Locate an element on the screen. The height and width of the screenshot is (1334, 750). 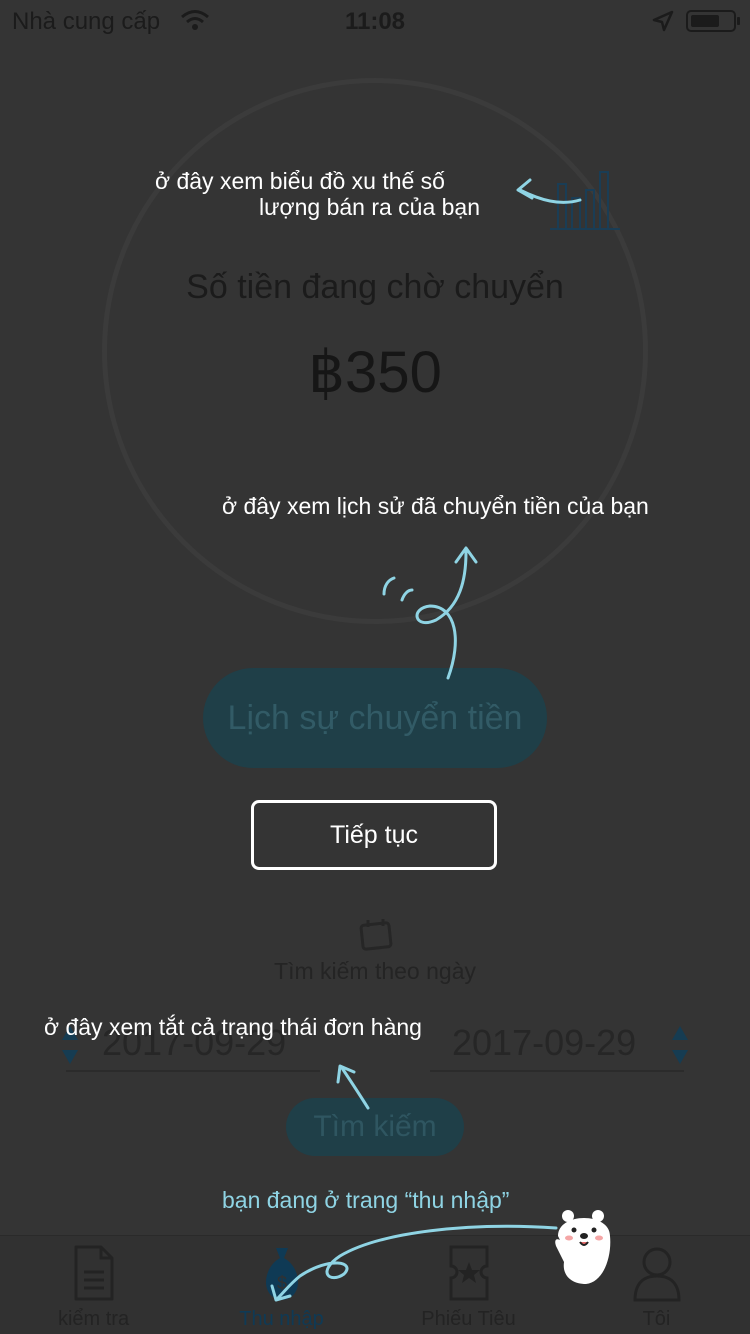
polar-bear-mascot is located at coordinates (583, 1247).